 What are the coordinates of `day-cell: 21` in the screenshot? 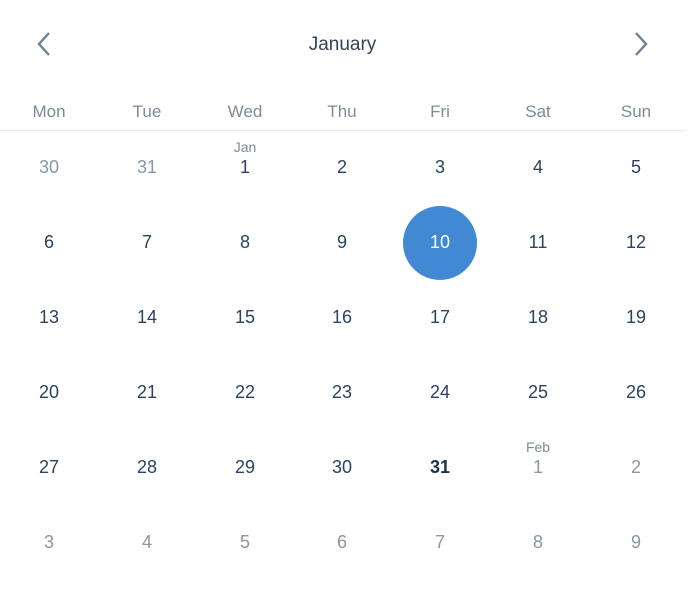 It's located at (147, 393).